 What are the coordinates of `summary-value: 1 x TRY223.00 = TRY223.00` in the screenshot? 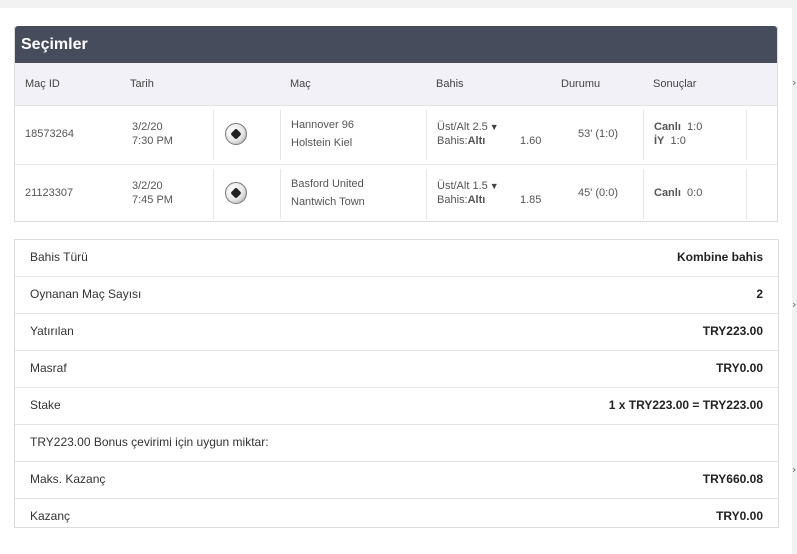 It's located at (685, 405).